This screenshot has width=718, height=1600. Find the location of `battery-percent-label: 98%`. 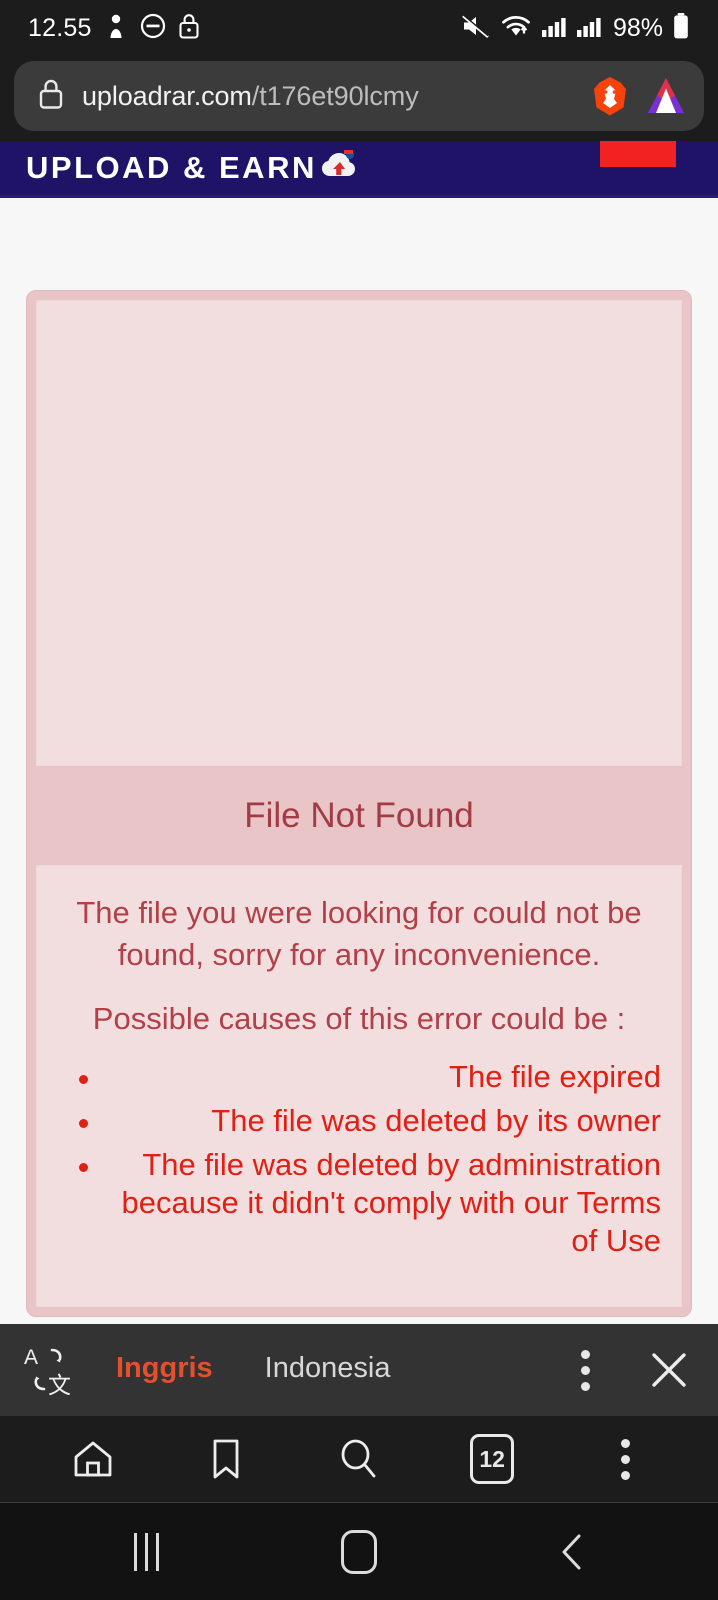

battery-percent-label: 98% is located at coordinates (637, 27).